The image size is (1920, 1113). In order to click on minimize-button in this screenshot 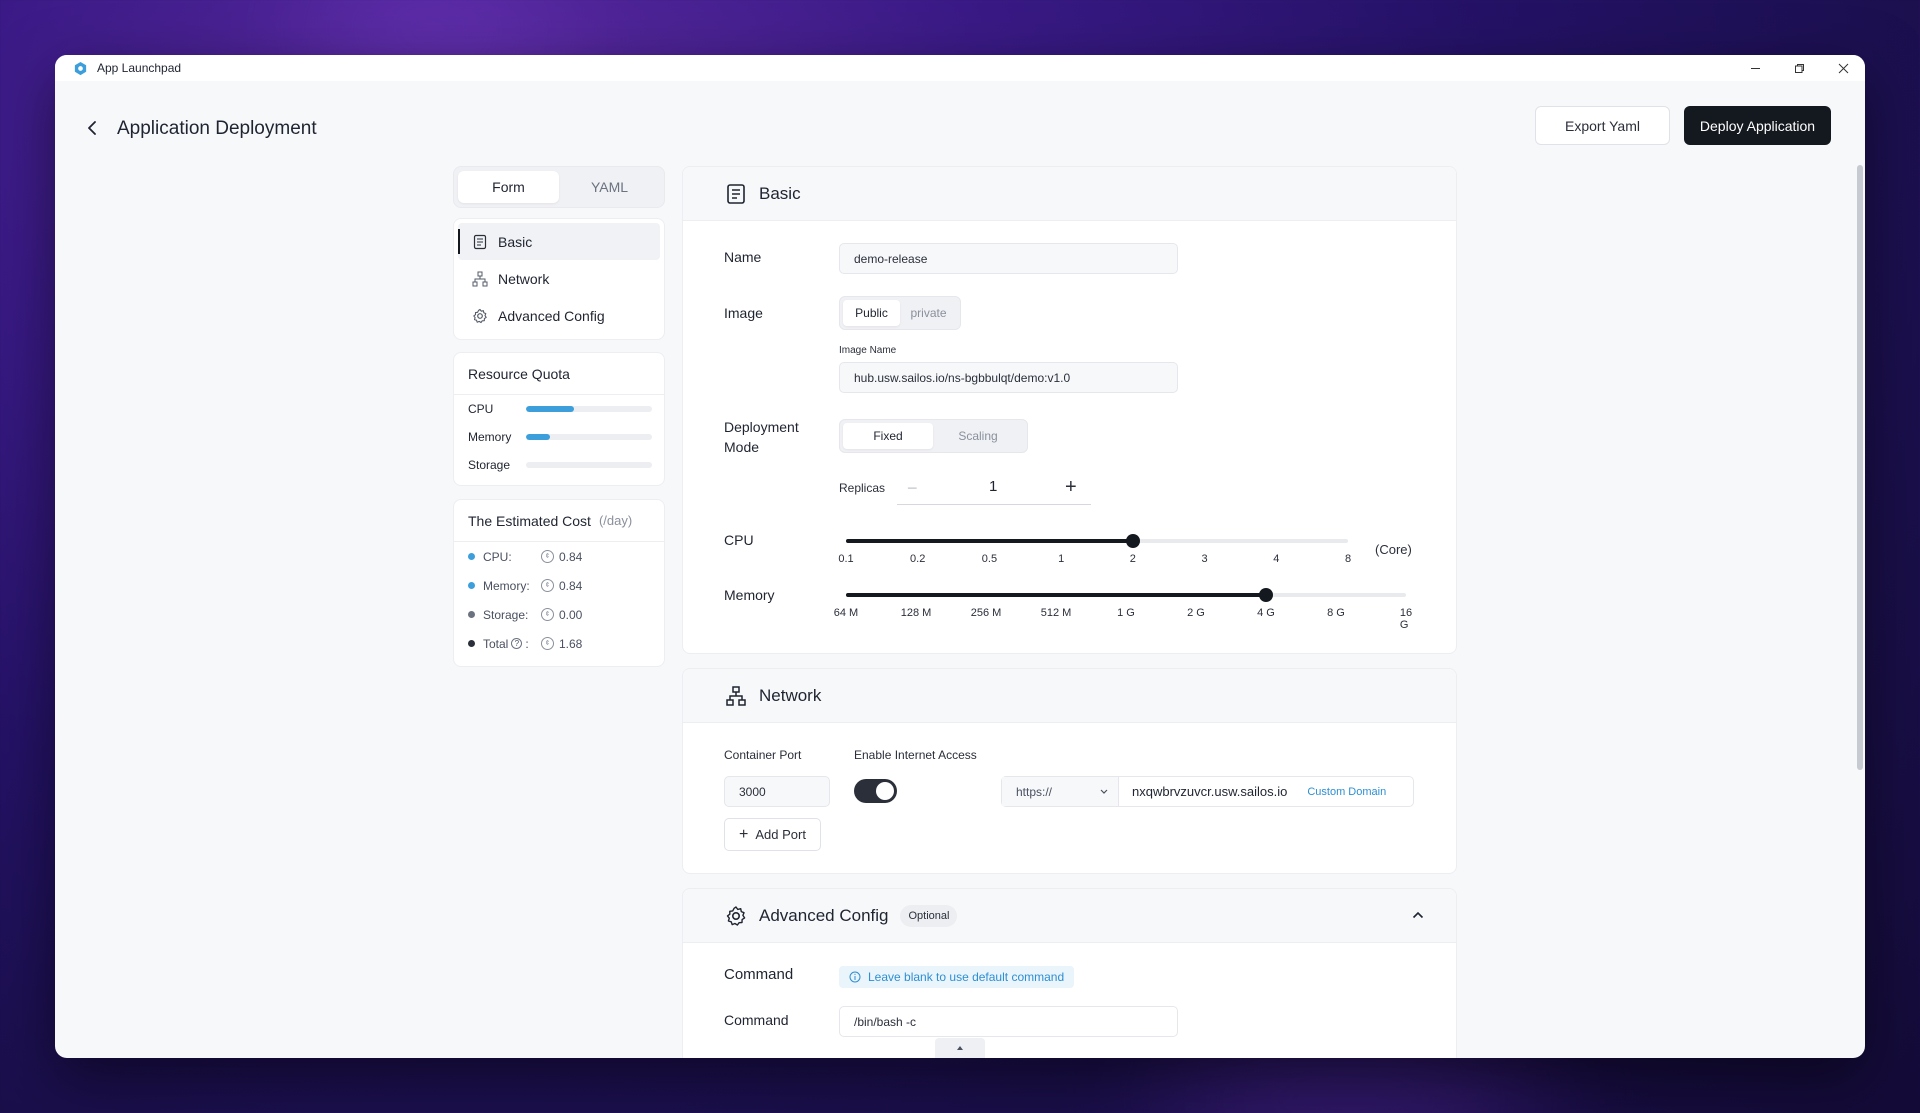, I will do `click(1755, 68)`.